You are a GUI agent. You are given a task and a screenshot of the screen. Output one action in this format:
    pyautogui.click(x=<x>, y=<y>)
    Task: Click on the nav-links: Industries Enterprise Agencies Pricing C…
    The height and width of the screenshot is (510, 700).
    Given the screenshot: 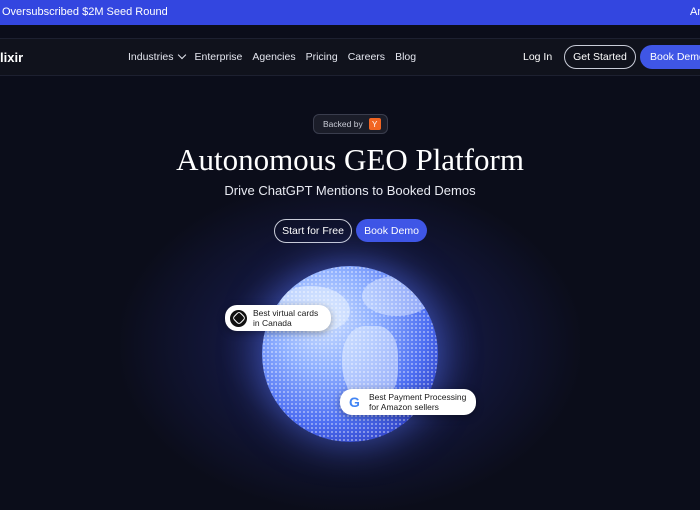 What is the action you would take?
    pyautogui.click(x=272, y=56)
    